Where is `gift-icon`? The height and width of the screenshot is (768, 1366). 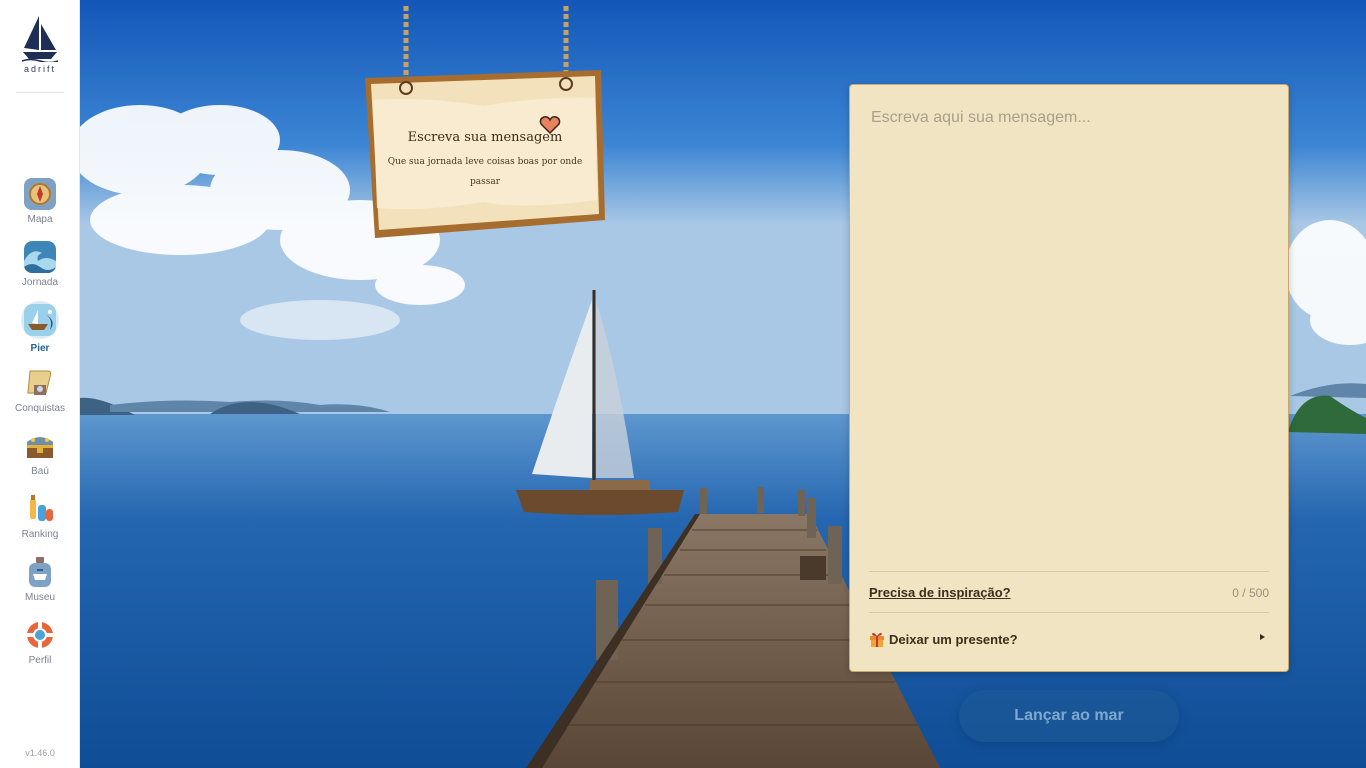 gift-icon is located at coordinates (877, 639).